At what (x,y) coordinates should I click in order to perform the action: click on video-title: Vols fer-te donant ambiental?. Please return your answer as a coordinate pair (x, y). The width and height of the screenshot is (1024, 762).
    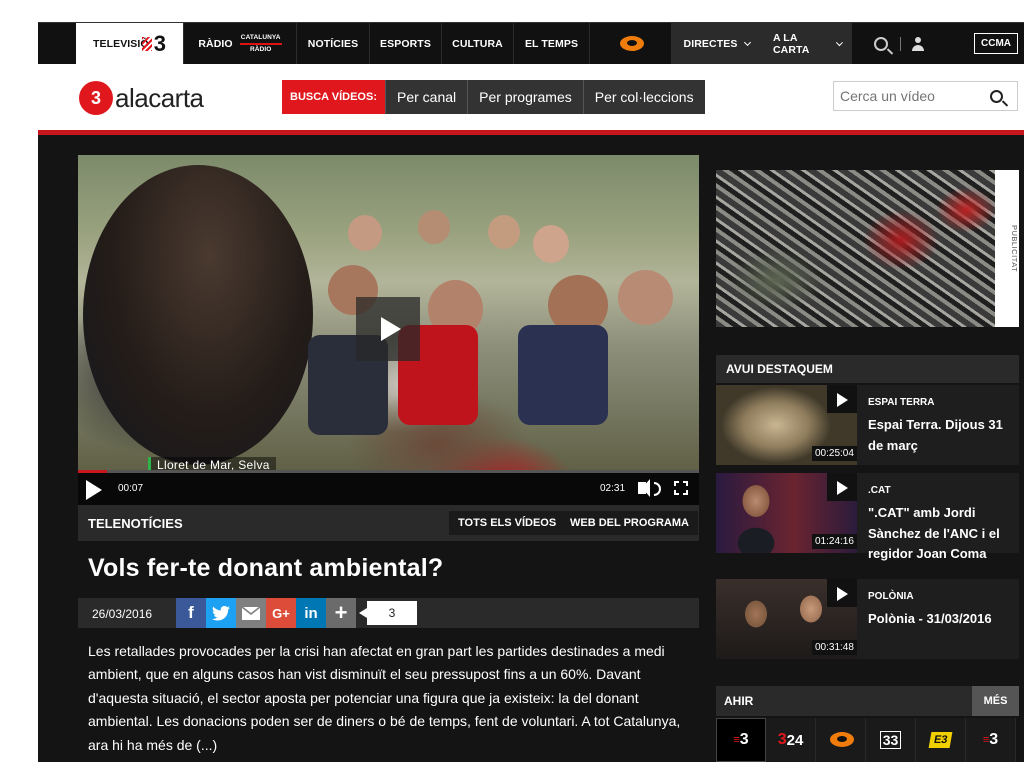
    Looking at the image, I should click on (266, 568).